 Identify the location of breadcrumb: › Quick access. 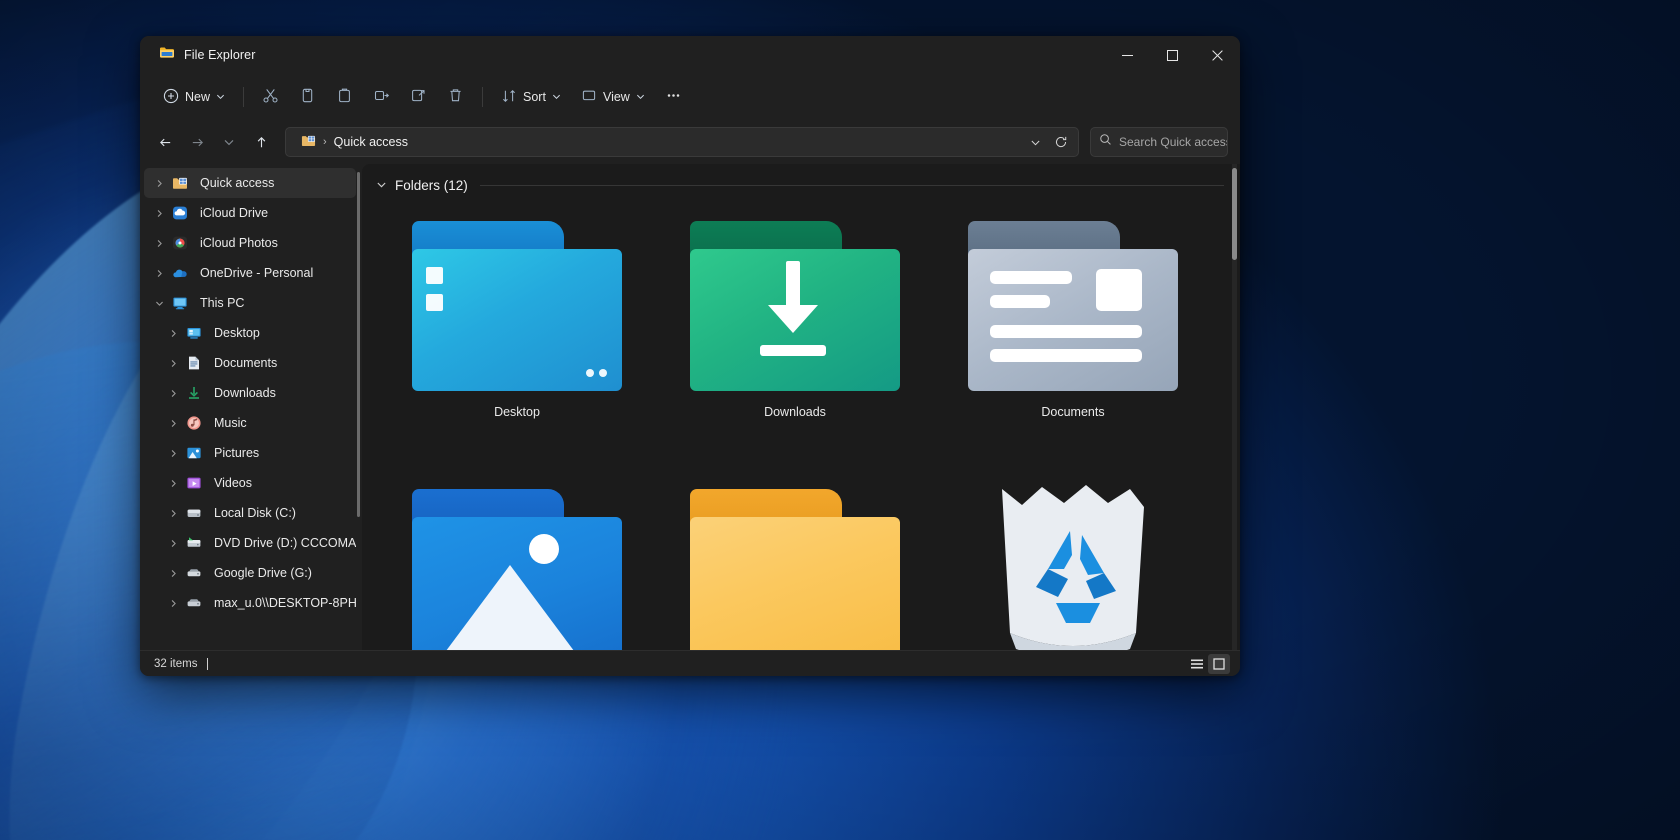
(354, 142).